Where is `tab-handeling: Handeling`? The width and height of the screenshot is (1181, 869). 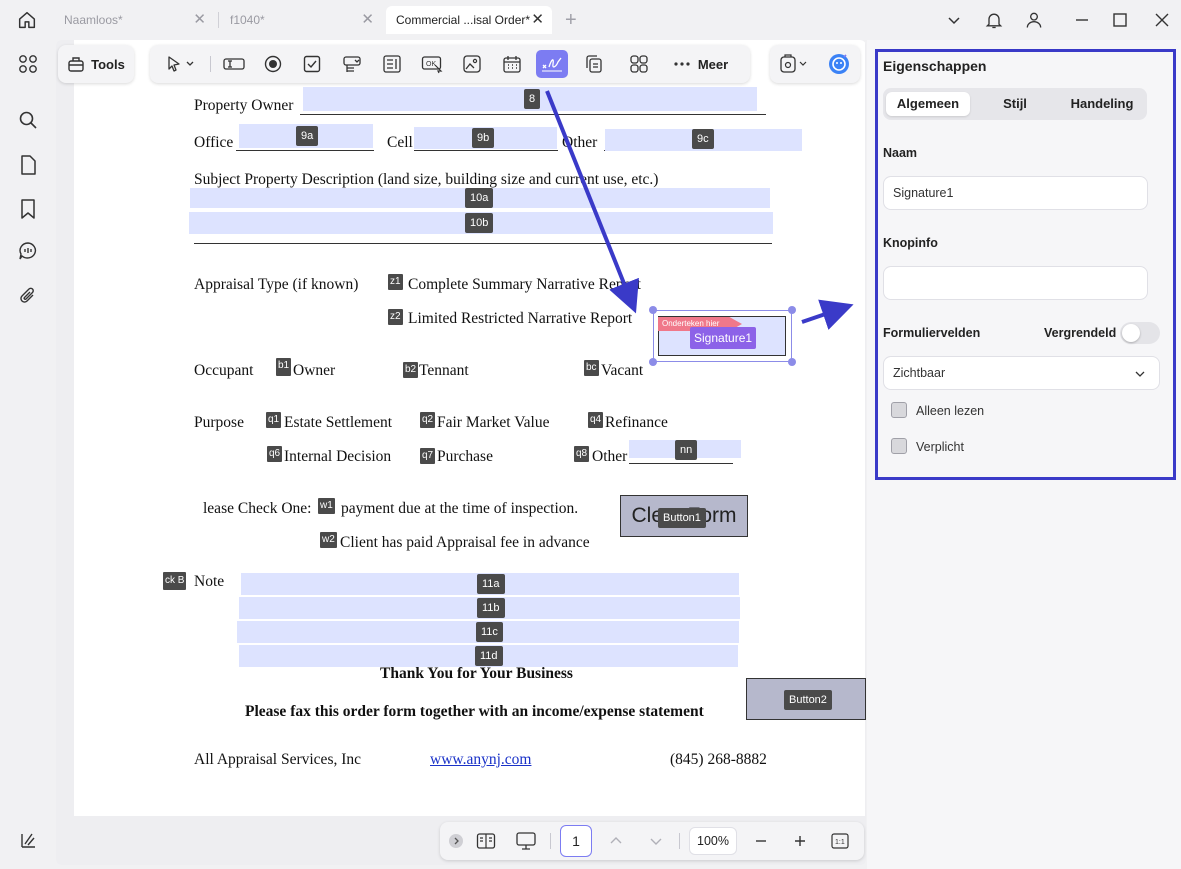 tab-handeling: Handeling is located at coordinates (1102, 104).